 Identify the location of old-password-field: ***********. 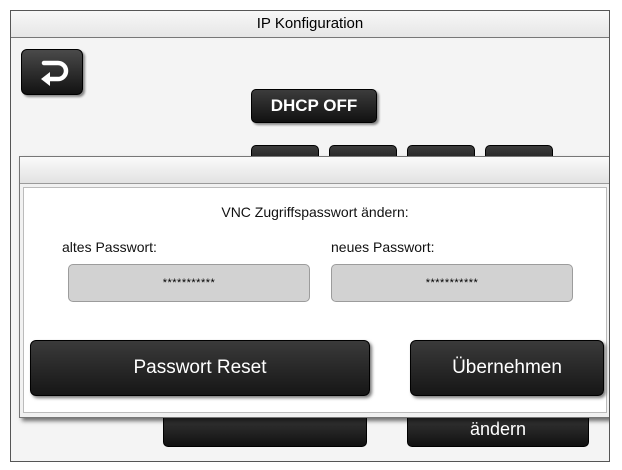
(189, 283).